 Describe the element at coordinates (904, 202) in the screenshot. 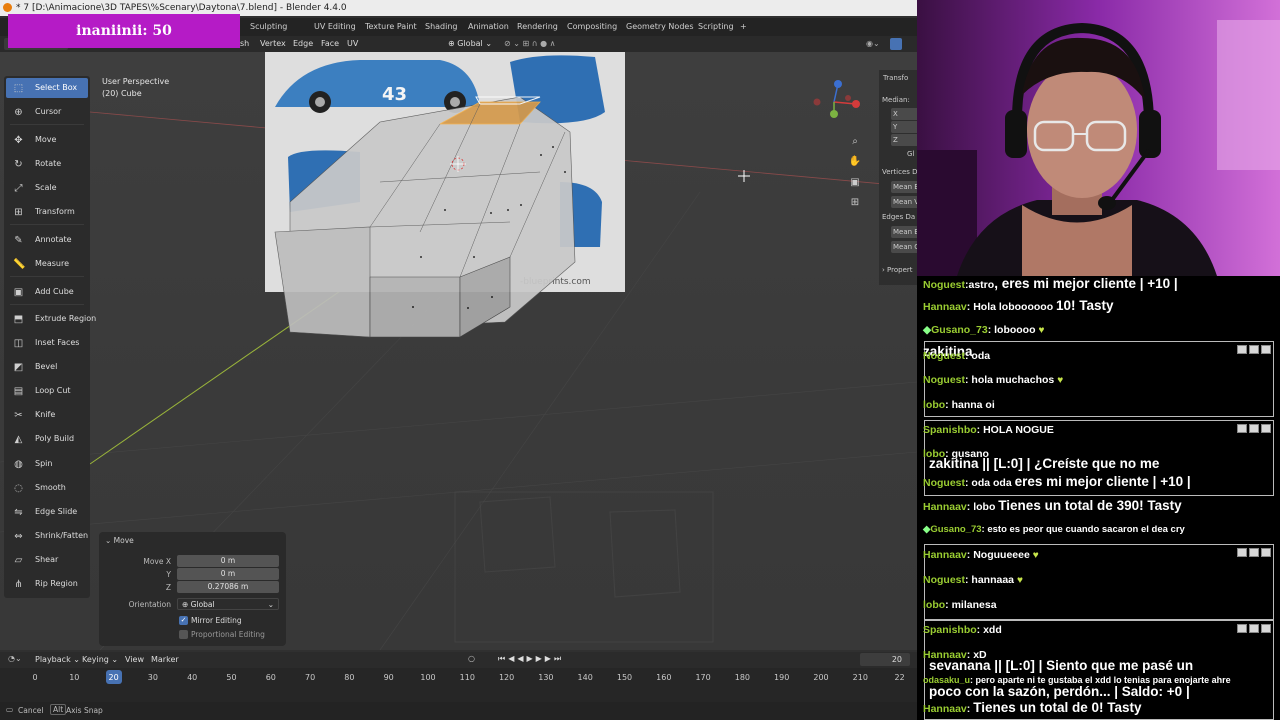

I see `mean-vertex-field: Mean V` at that location.